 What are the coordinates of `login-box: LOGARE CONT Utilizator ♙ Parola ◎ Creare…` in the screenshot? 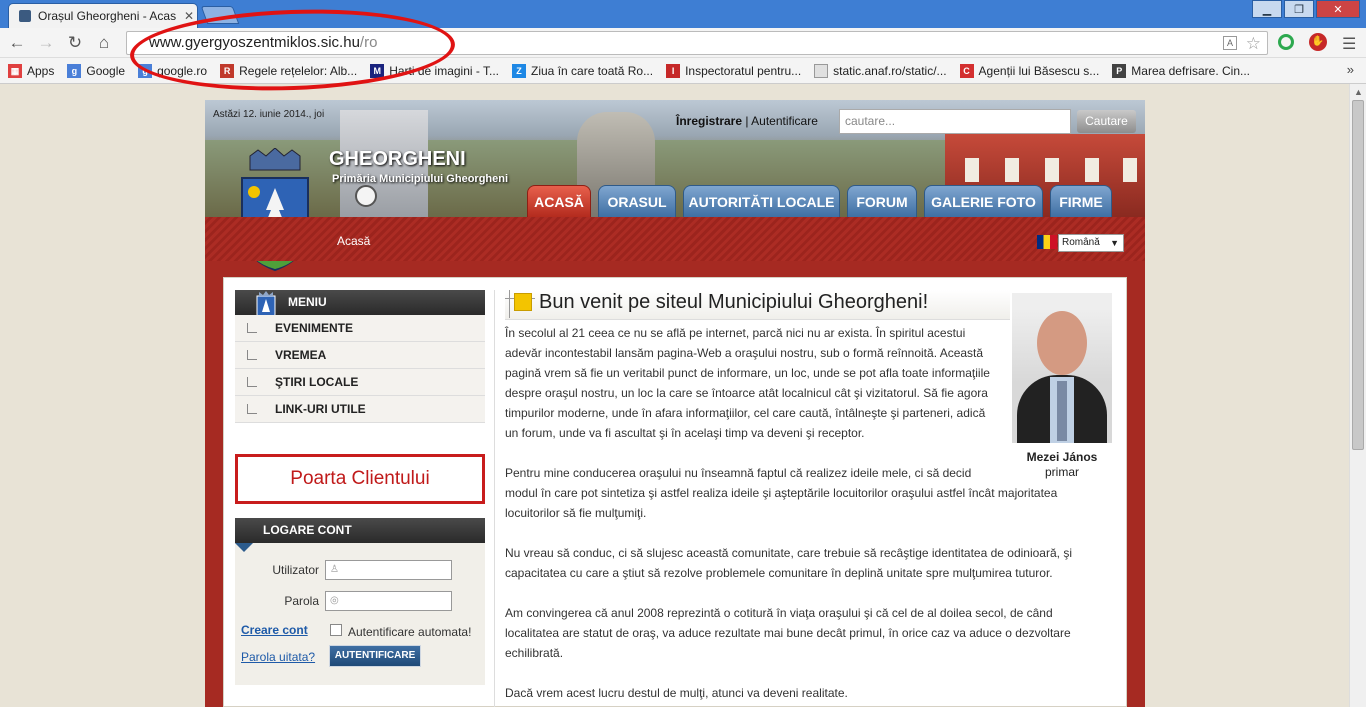 It's located at (360, 601).